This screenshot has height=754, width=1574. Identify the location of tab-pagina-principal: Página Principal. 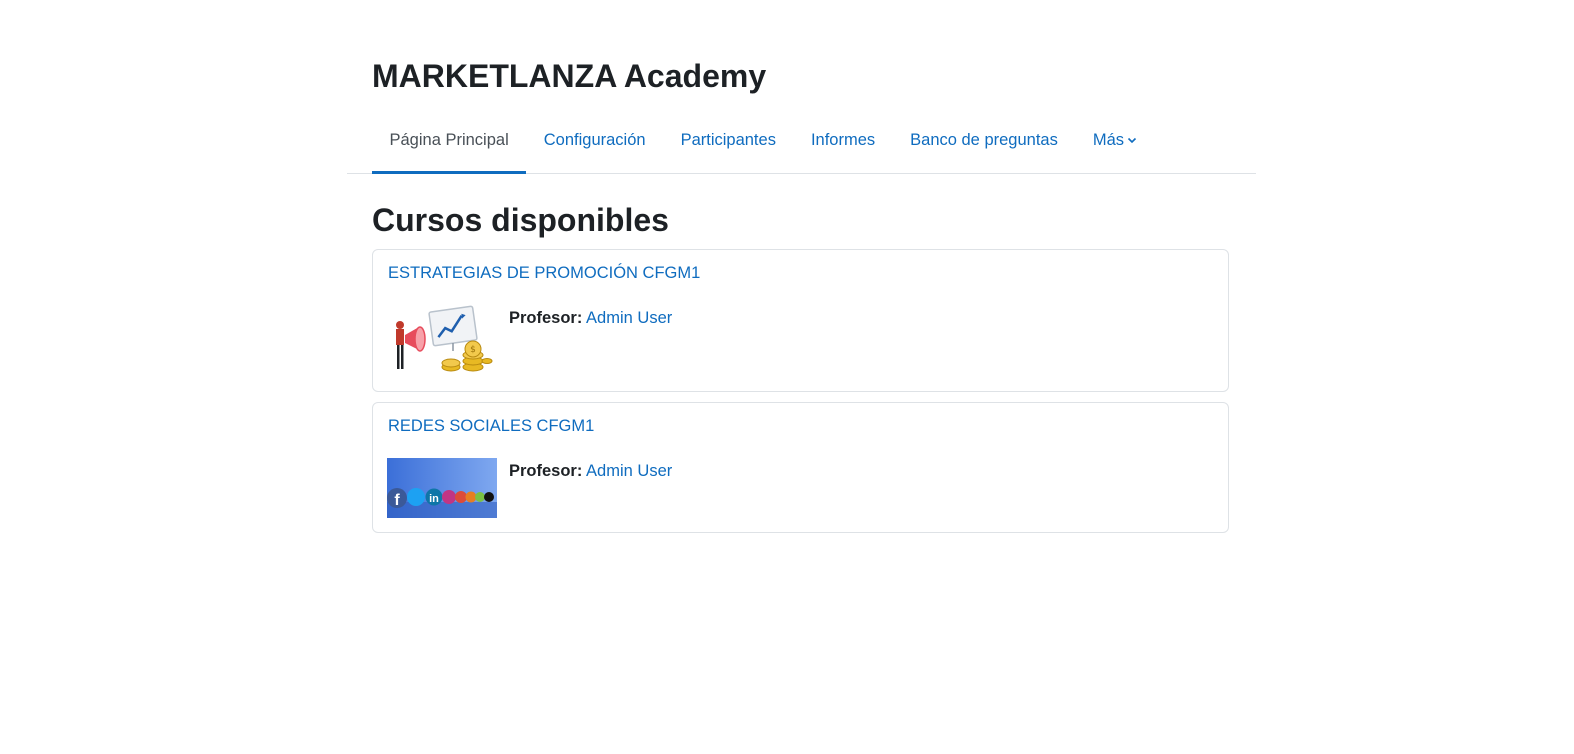
(449, 146).